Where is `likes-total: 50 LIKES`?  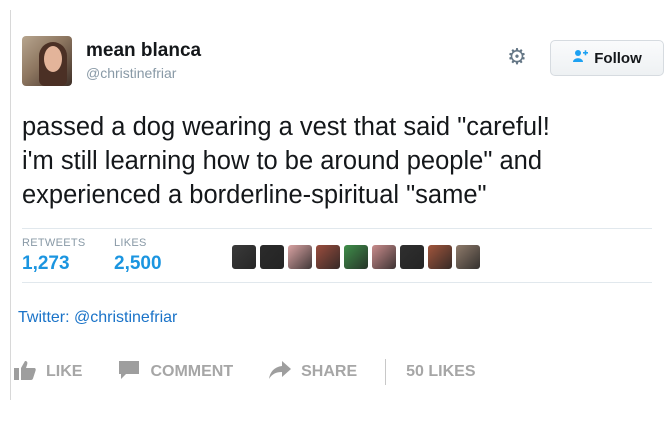
likes-total: 50 LIKES is located at coordinates (440, 372).